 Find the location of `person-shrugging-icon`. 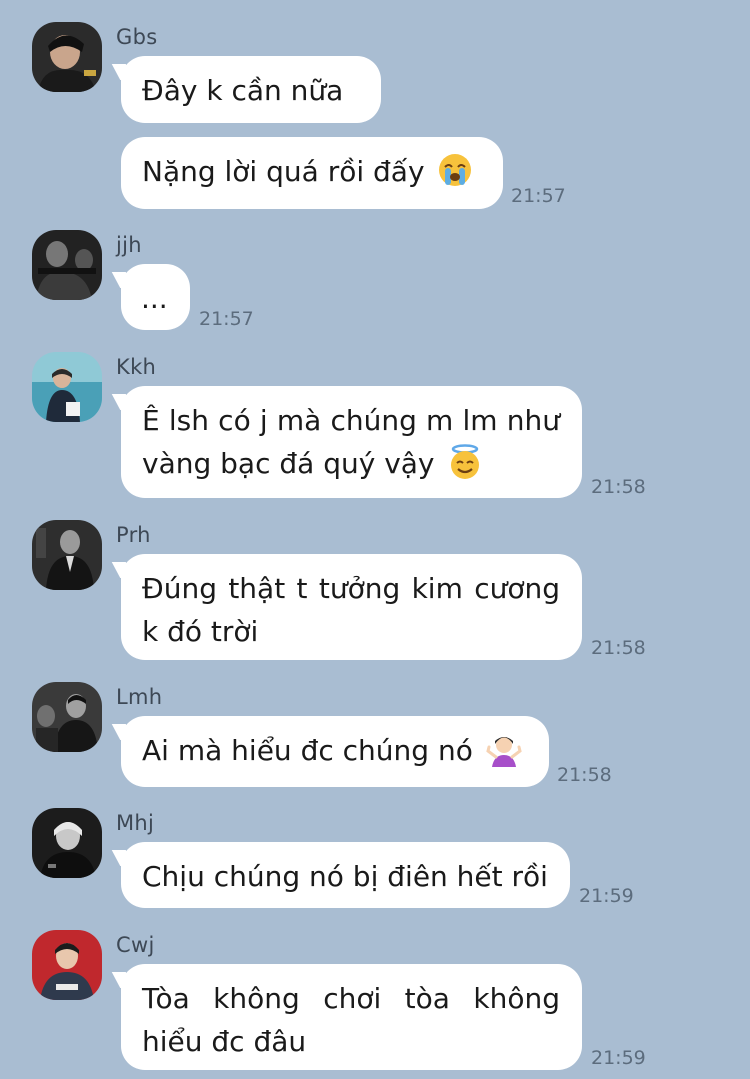

person-shrugging-icon is located at coordinates (504, 752).